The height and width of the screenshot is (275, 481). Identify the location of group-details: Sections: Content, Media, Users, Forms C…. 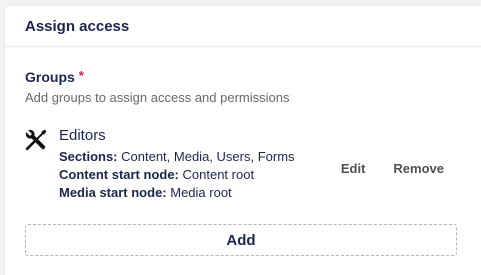
(177, 175).